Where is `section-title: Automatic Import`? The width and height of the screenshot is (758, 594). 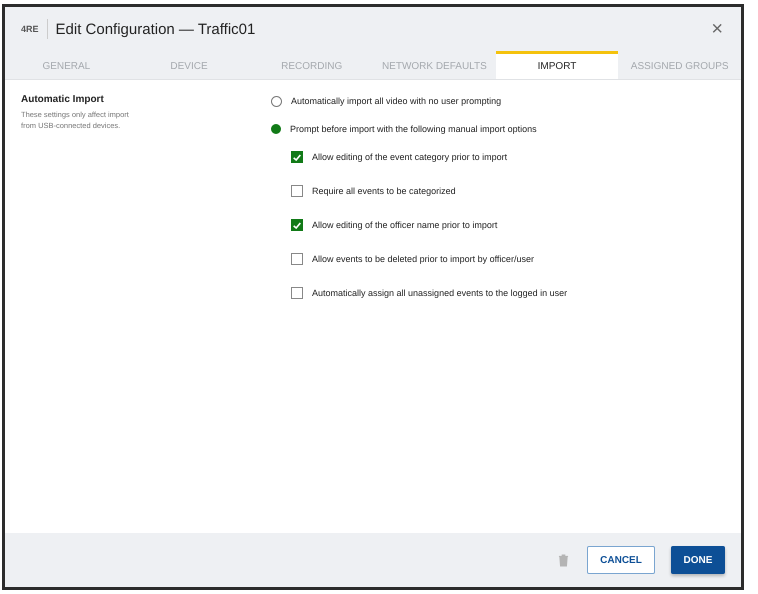
section-title: Automatic Import is located at coordinates (63, 99).